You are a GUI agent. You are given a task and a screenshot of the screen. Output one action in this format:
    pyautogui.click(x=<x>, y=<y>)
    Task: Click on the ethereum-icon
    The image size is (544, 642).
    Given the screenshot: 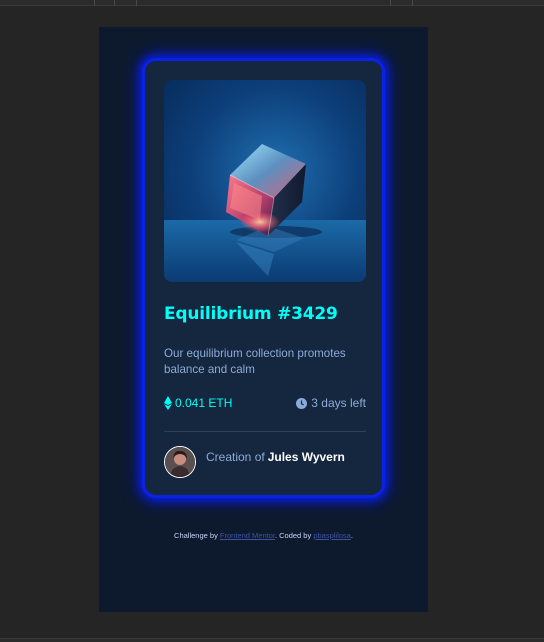 What is the action you would take?
    pyautogui.click(x=168, y=403)
    